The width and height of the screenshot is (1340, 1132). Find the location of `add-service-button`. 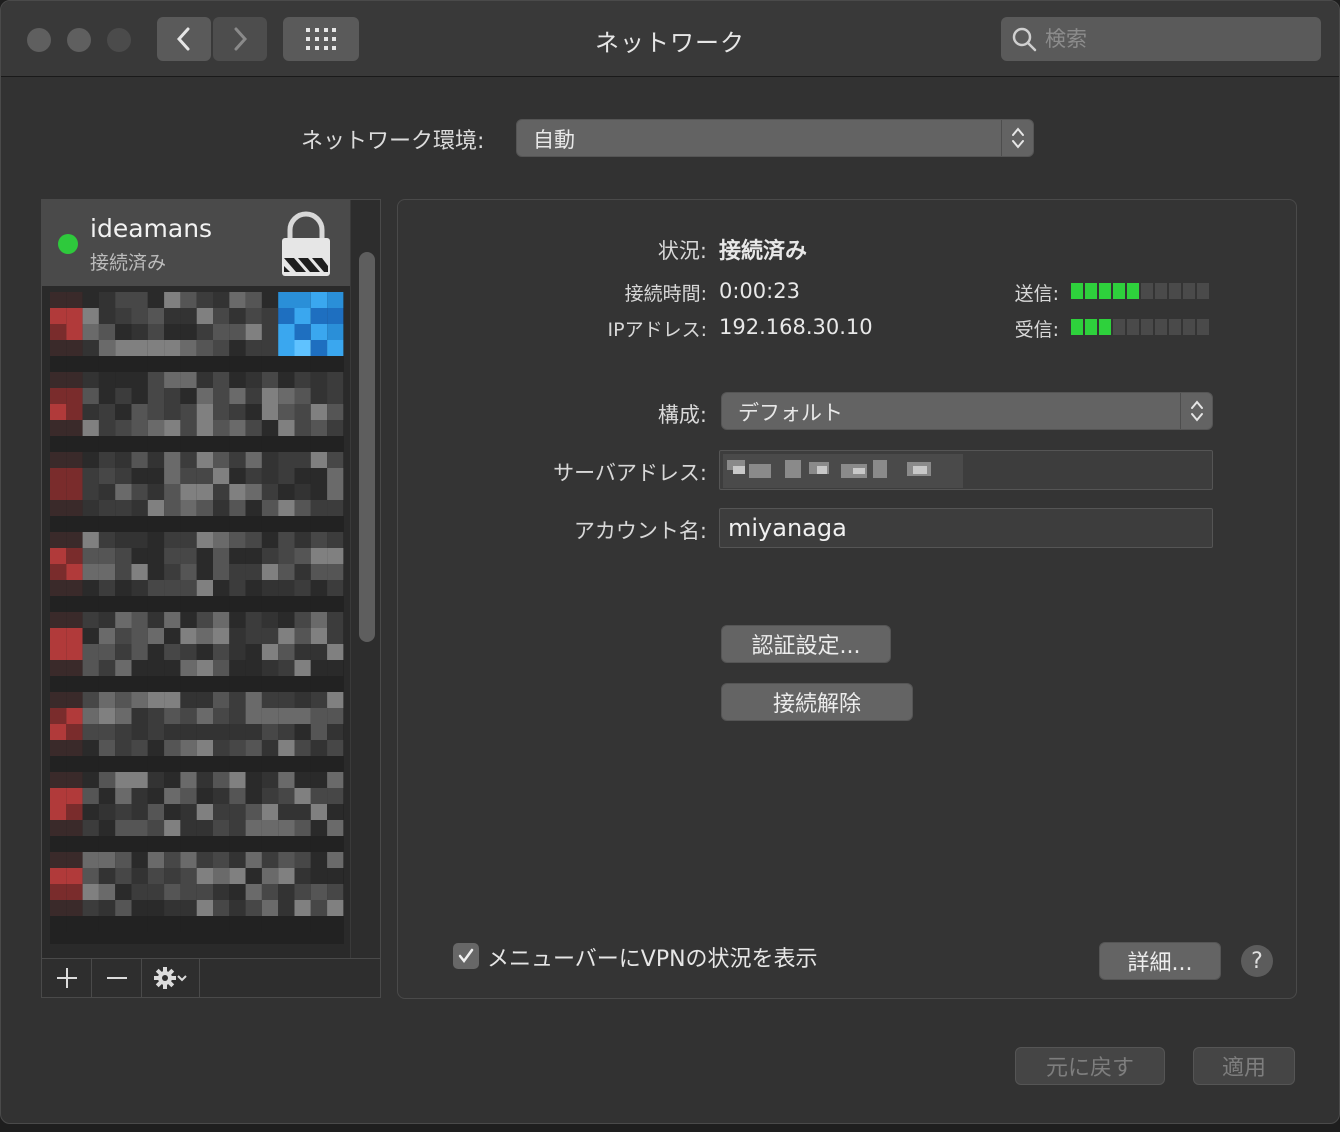

add-service-button is located at coordinates (67, 978).